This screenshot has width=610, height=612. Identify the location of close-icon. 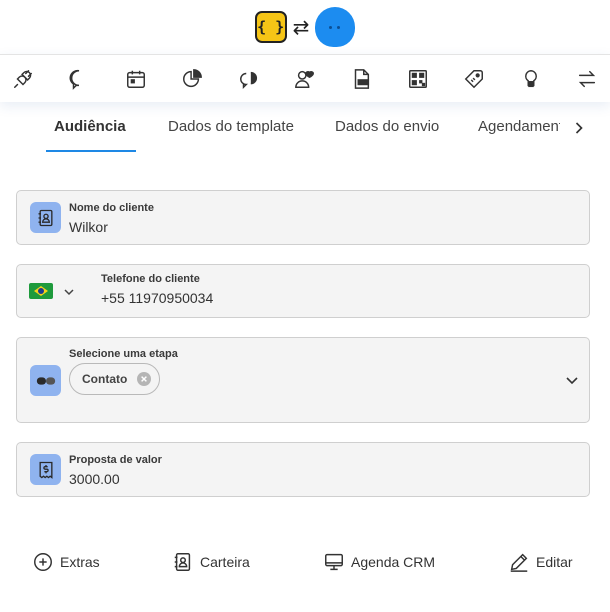
(144, 379).